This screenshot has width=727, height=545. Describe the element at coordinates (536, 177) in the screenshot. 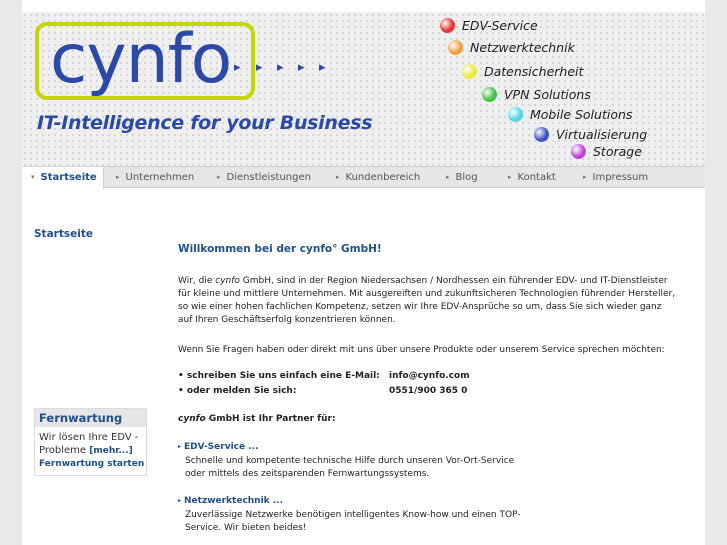

I see `nav-label: Kontakt` at that location.